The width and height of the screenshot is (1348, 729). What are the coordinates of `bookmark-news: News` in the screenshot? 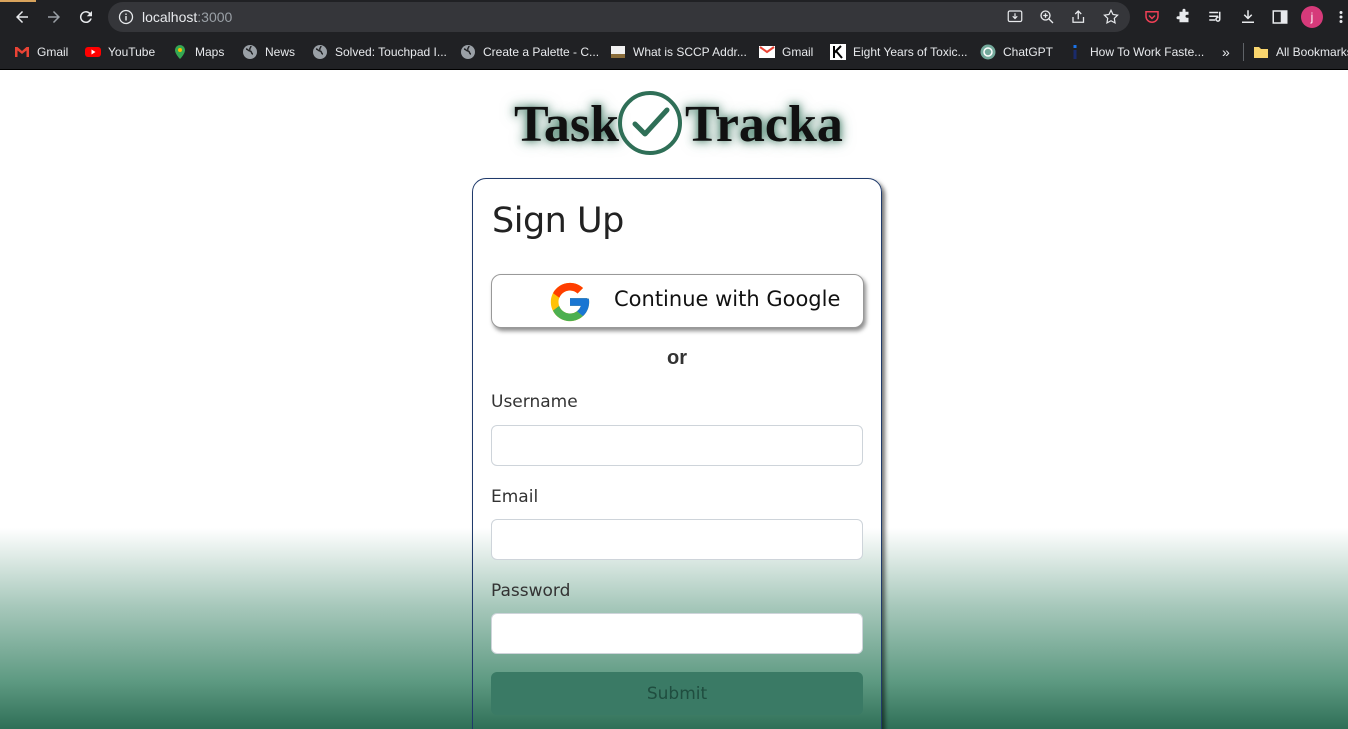 It's located at (268, 52).